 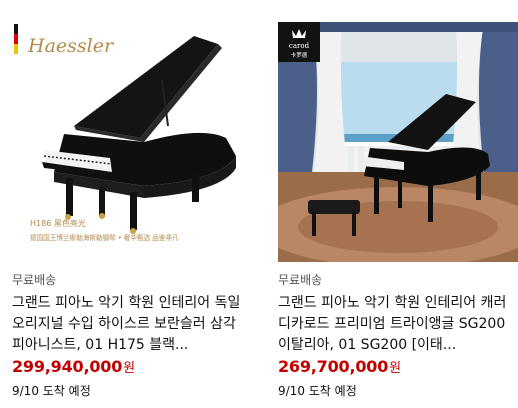 I want to click on brand-logo: carod 卡罗德, so click(x=299, y=42).